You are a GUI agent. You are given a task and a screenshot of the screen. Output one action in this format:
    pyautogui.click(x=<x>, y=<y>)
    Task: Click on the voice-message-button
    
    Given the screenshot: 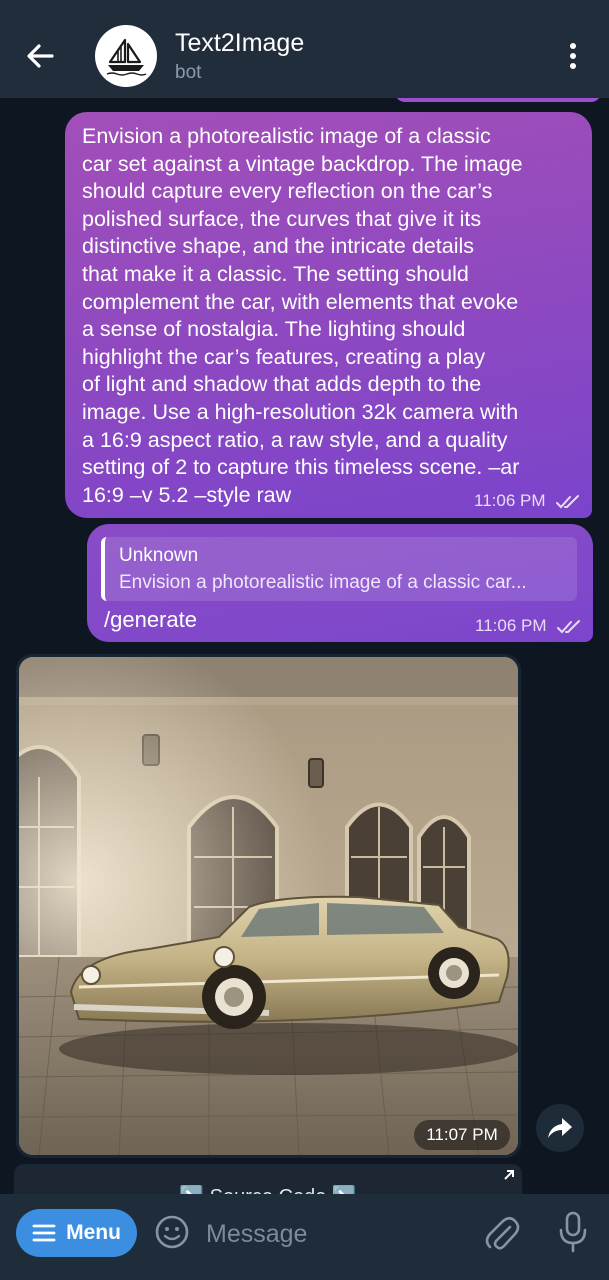 What is the action you would take?
    pyautogui.click(x=573, y=1232)
    